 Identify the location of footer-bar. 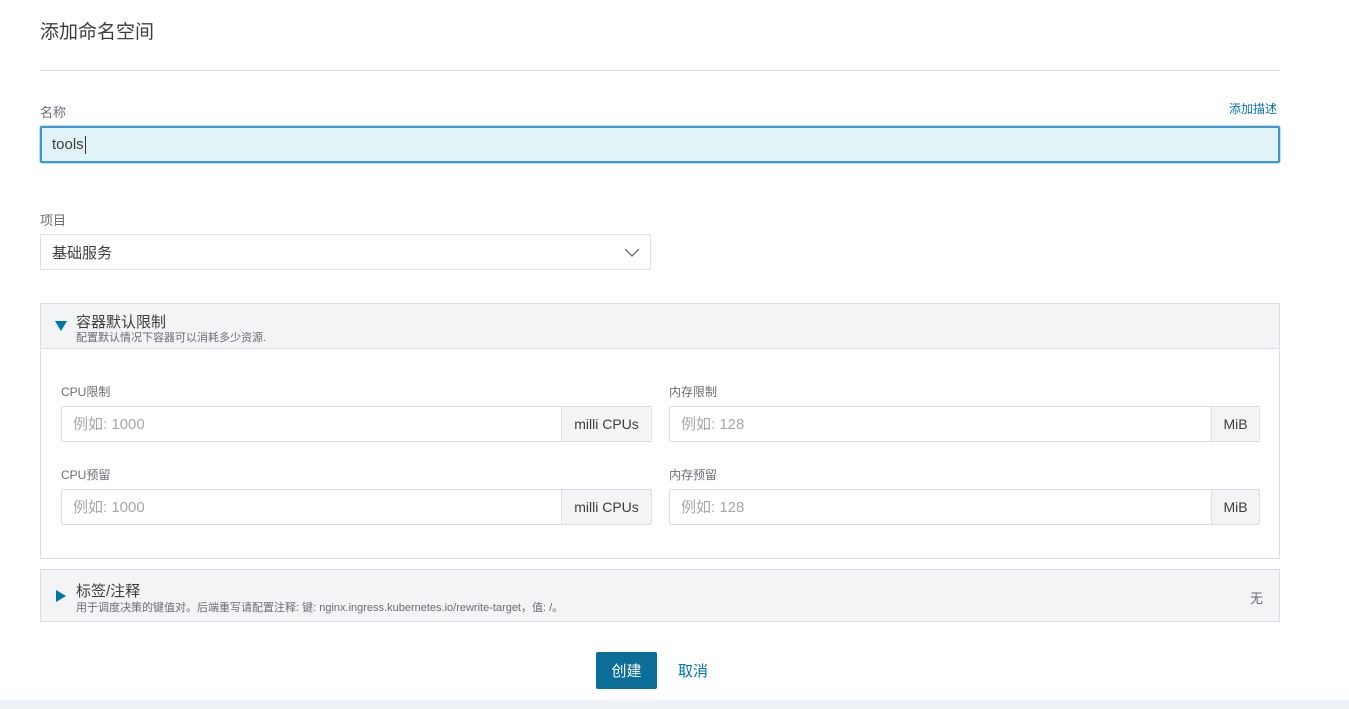
(674, 704).